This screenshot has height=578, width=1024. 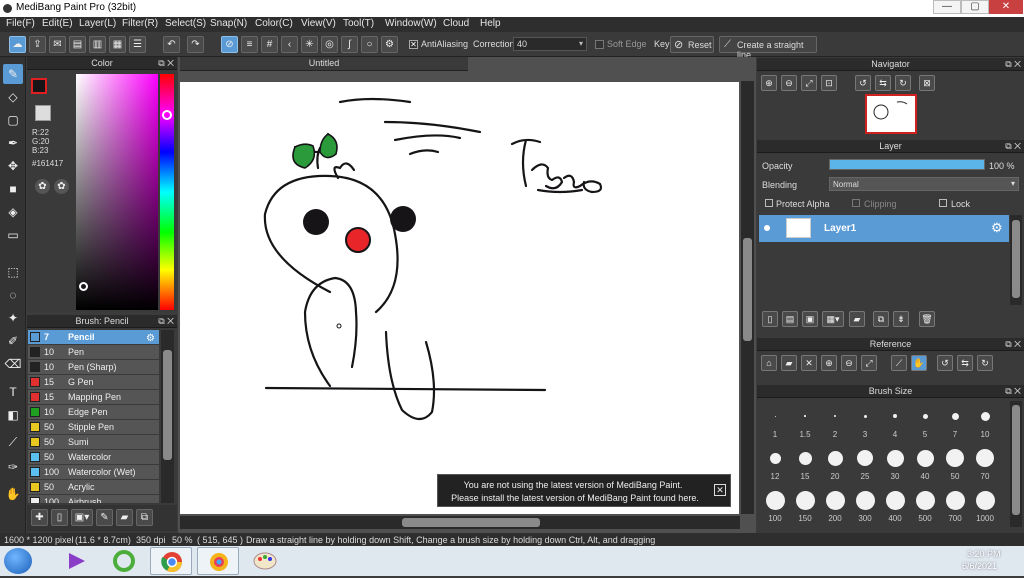 I want to click on layer-delete-icon: 🗑, so click(x=927, y=319).